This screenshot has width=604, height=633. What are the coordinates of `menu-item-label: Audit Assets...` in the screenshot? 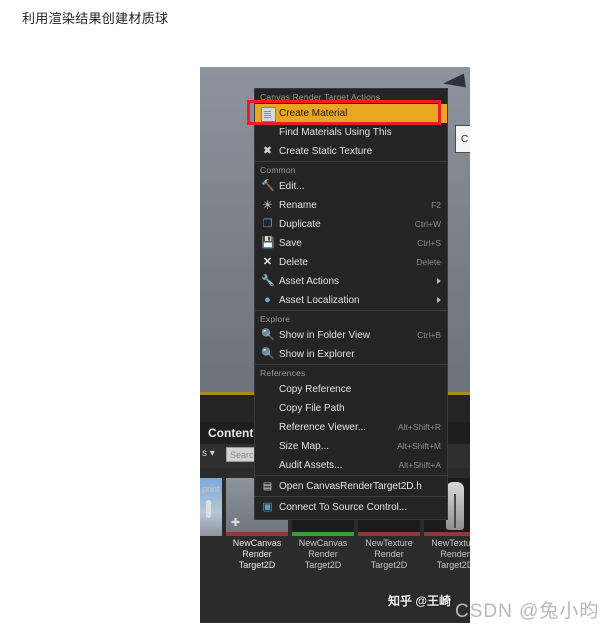 It's located at (311, 465).